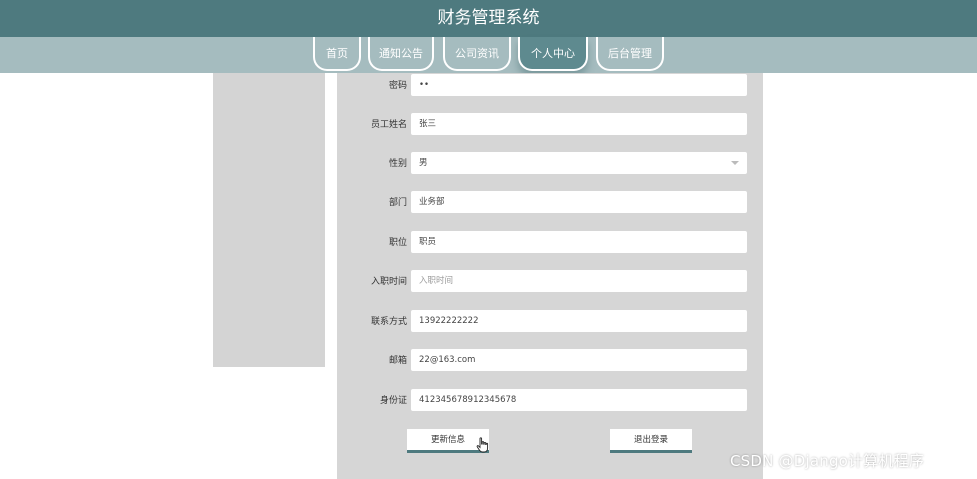 The height and width of the screenshot is (479, 977). Describe the element at coordinates (388, 282) in the screenshot. I see `hire-date-label: 入职时间` at that location.